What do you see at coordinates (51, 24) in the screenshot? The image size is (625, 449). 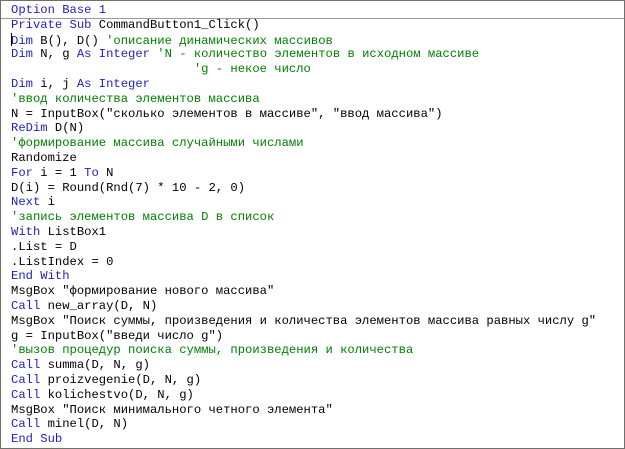 I see `keyword-token: Private Sub` at bounding box center [51, 24].